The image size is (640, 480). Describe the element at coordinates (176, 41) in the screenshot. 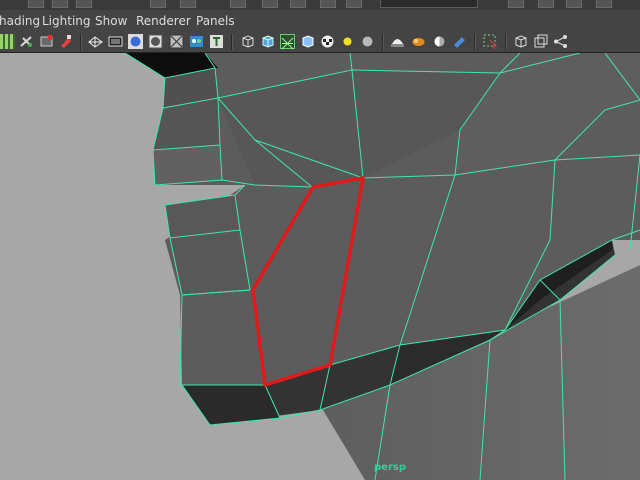

I see `xray-icon` at that location.